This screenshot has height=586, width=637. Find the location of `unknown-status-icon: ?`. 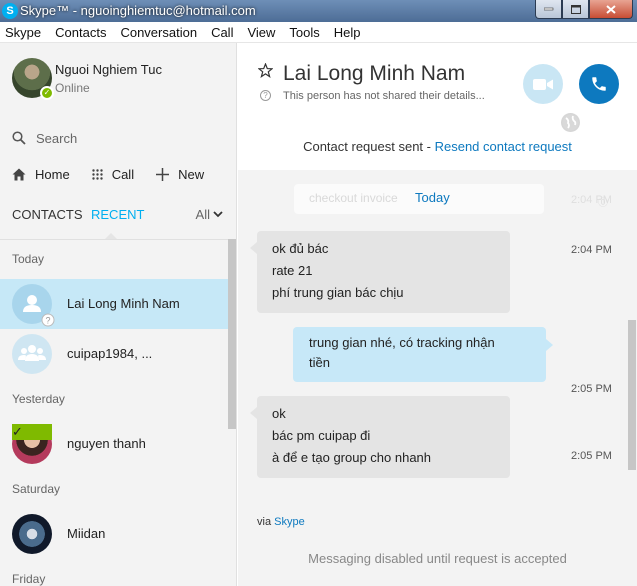

unknown-status-icon: ? is located at coordinates (48, 320).